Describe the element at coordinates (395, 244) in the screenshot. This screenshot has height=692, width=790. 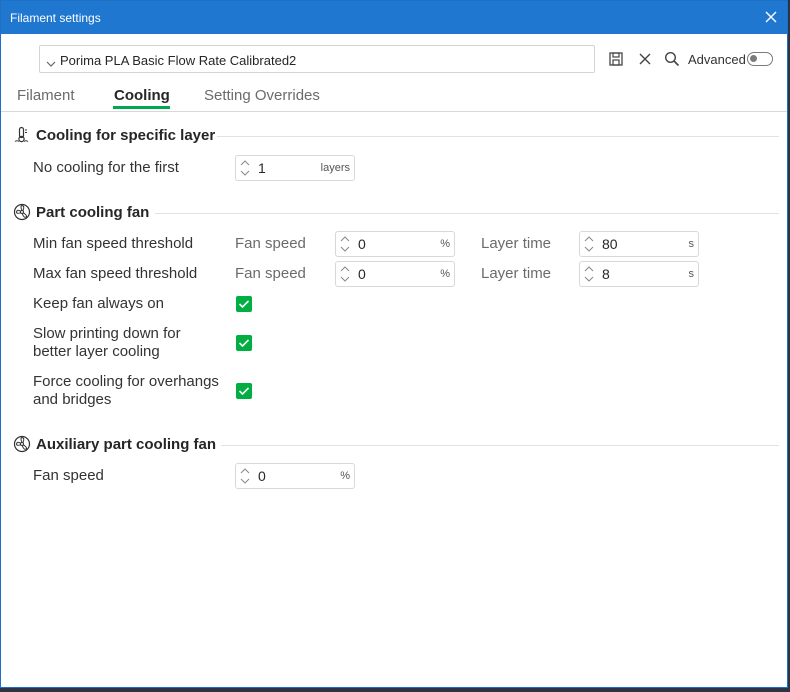
I see `min-fan-speed-input: 0 %` at that location.